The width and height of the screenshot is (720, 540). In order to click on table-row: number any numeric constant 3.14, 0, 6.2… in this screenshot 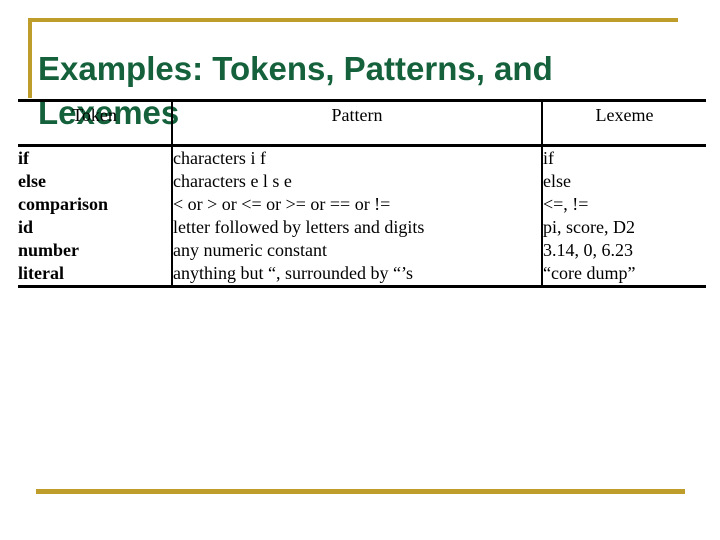, I will do `click(362, 250)`.